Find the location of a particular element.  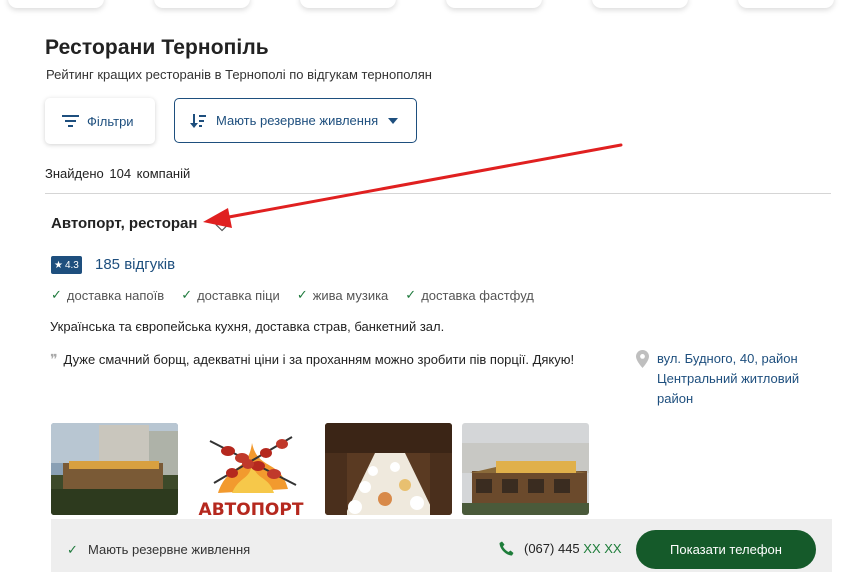

feature-label: доставка піци is located at coordinates (238, 295).